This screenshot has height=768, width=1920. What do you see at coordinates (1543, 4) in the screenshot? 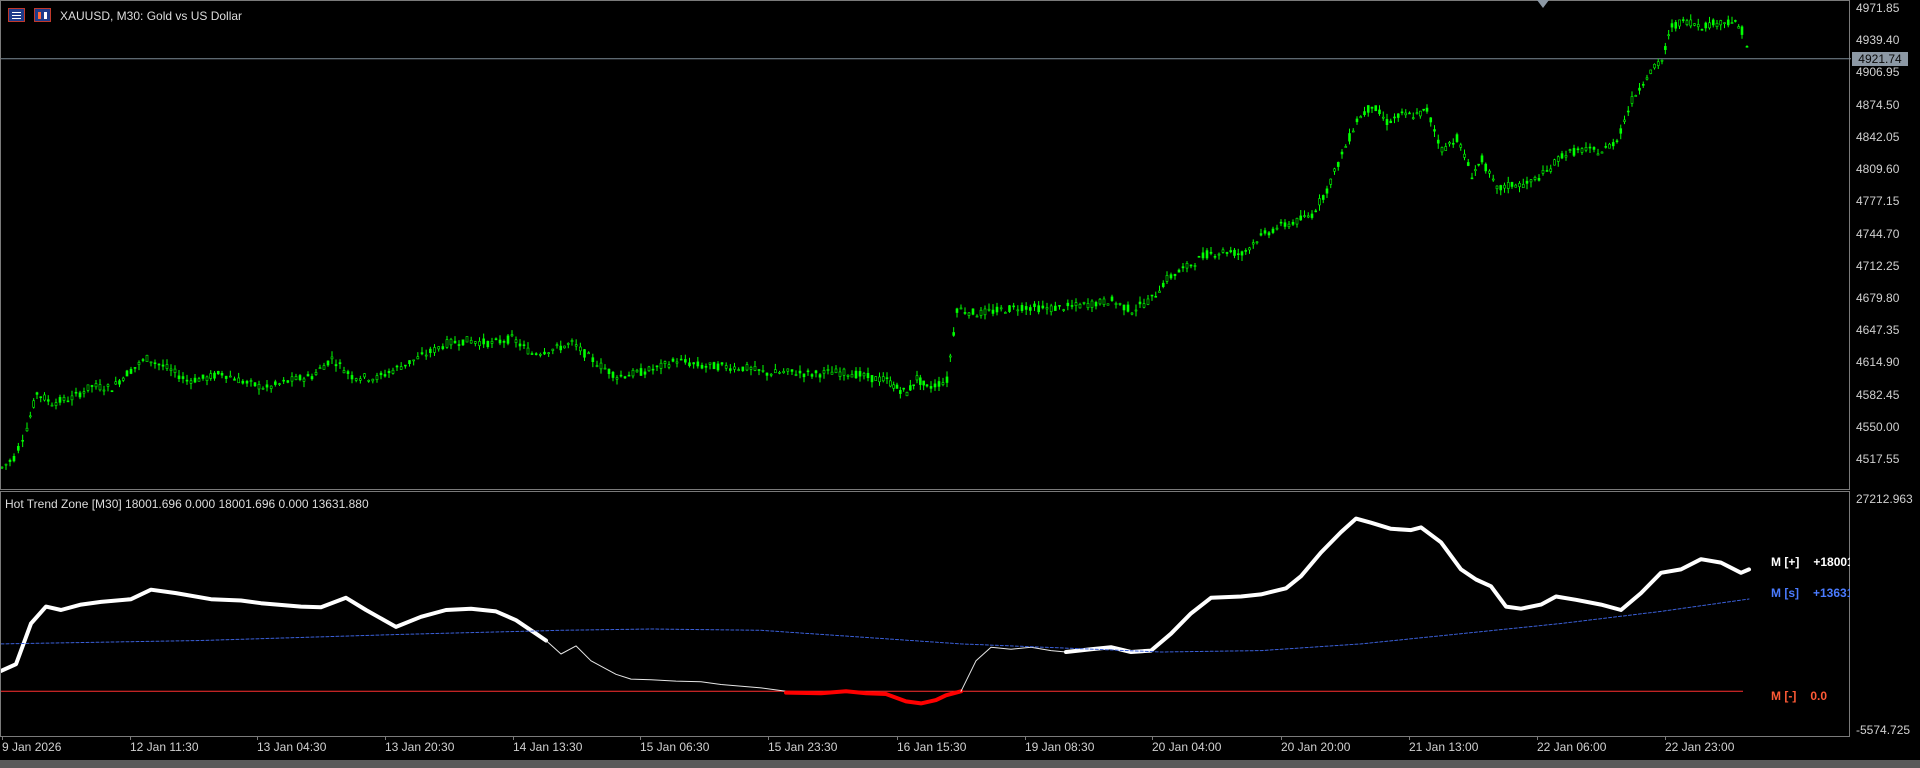
I see `chart-shift-marker-icon` at bounding box center [1543, 4].